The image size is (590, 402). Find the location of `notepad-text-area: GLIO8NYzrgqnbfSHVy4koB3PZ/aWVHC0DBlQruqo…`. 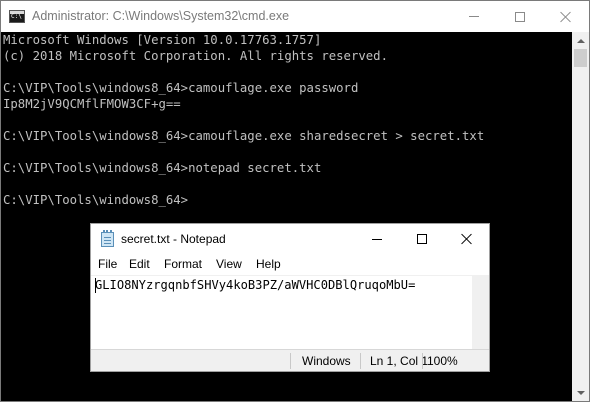

notepad-text-area: GLIO8NYzrgqnbfSHVy4koB3PZ/aWVHC0DBlQruqo… is located at coordinates (281, 312).